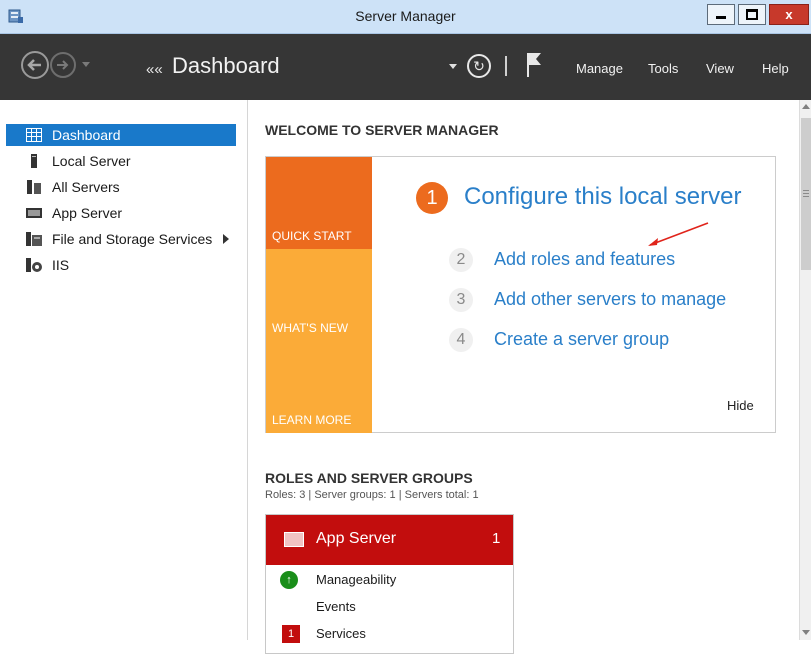 The image size is (811, 654). I want to click on roles-heading: ROLES AND SERVER GROUPS, so click(369, 478).